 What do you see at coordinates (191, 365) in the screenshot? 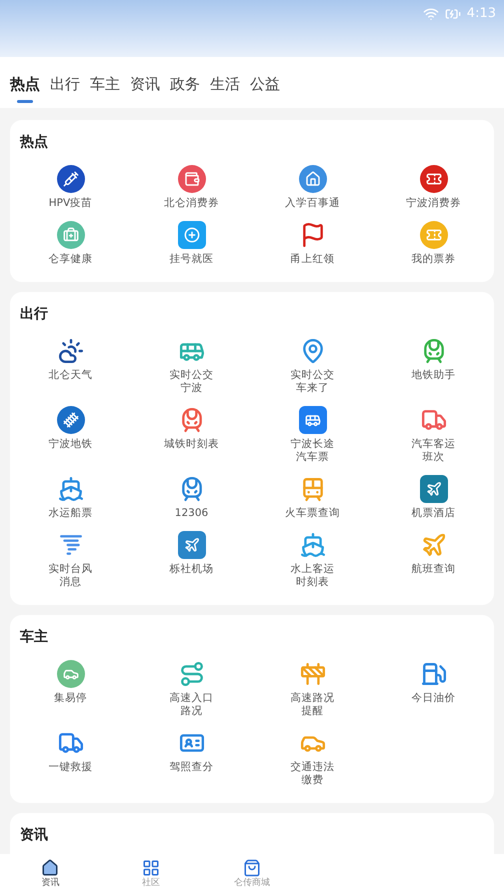
I see `service-shortcut: 实时公交宁波` at bounding box center [191, 365].